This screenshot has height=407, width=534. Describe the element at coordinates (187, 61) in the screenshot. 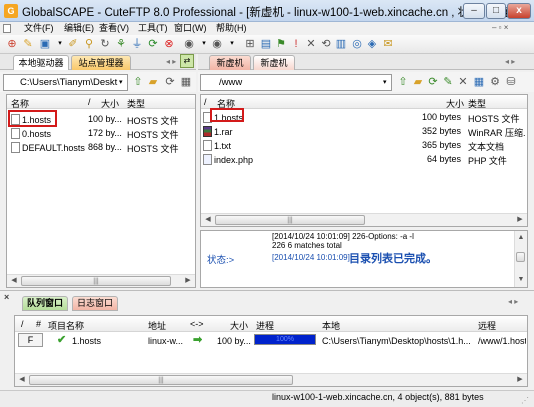

I see `swap-panes-icon: ⇄` at that location.